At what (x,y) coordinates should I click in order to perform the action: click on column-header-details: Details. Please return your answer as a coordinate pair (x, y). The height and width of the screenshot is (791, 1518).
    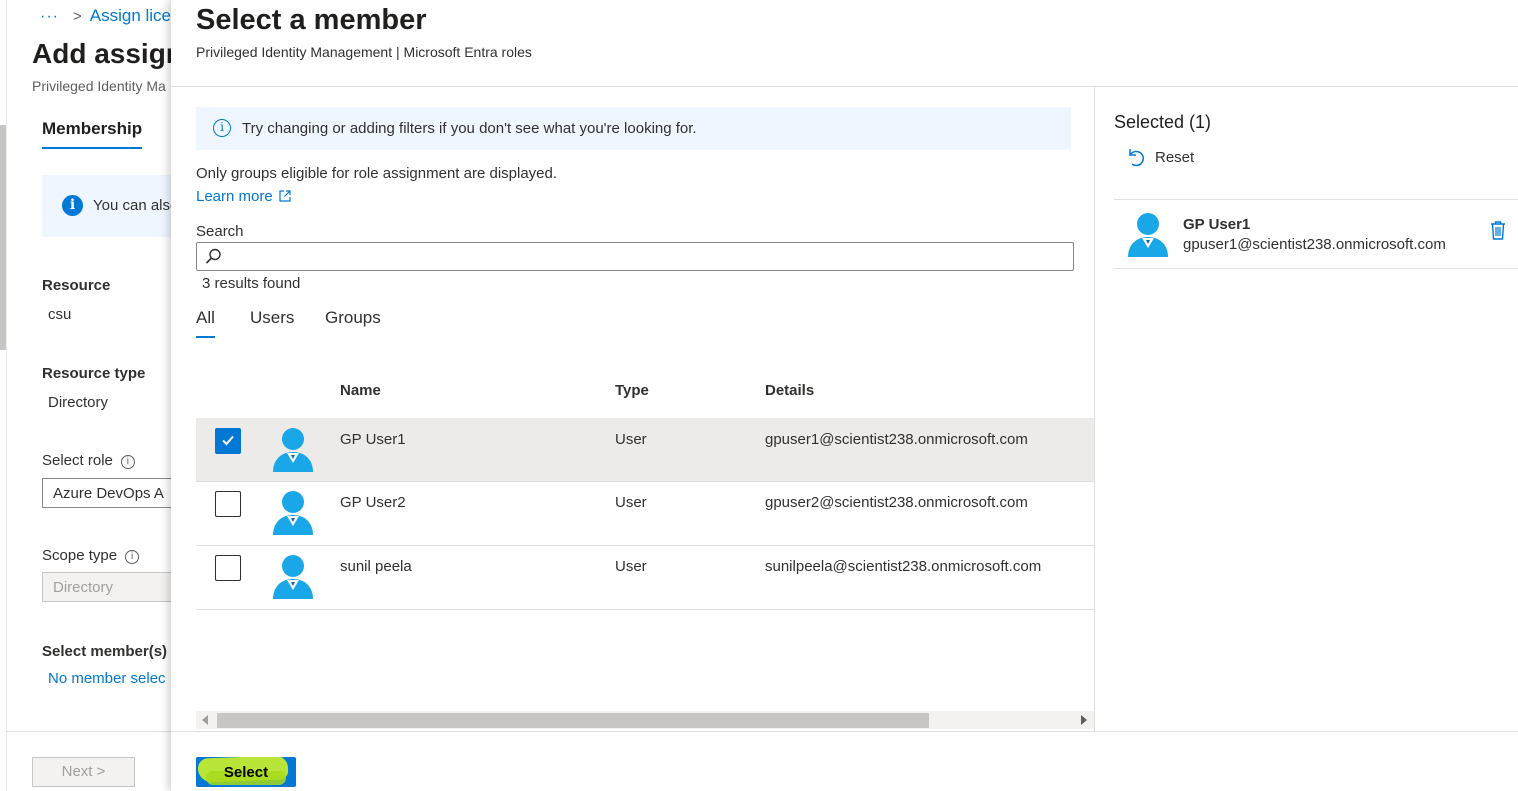
    Looking at the image, I should click on (789, 390).